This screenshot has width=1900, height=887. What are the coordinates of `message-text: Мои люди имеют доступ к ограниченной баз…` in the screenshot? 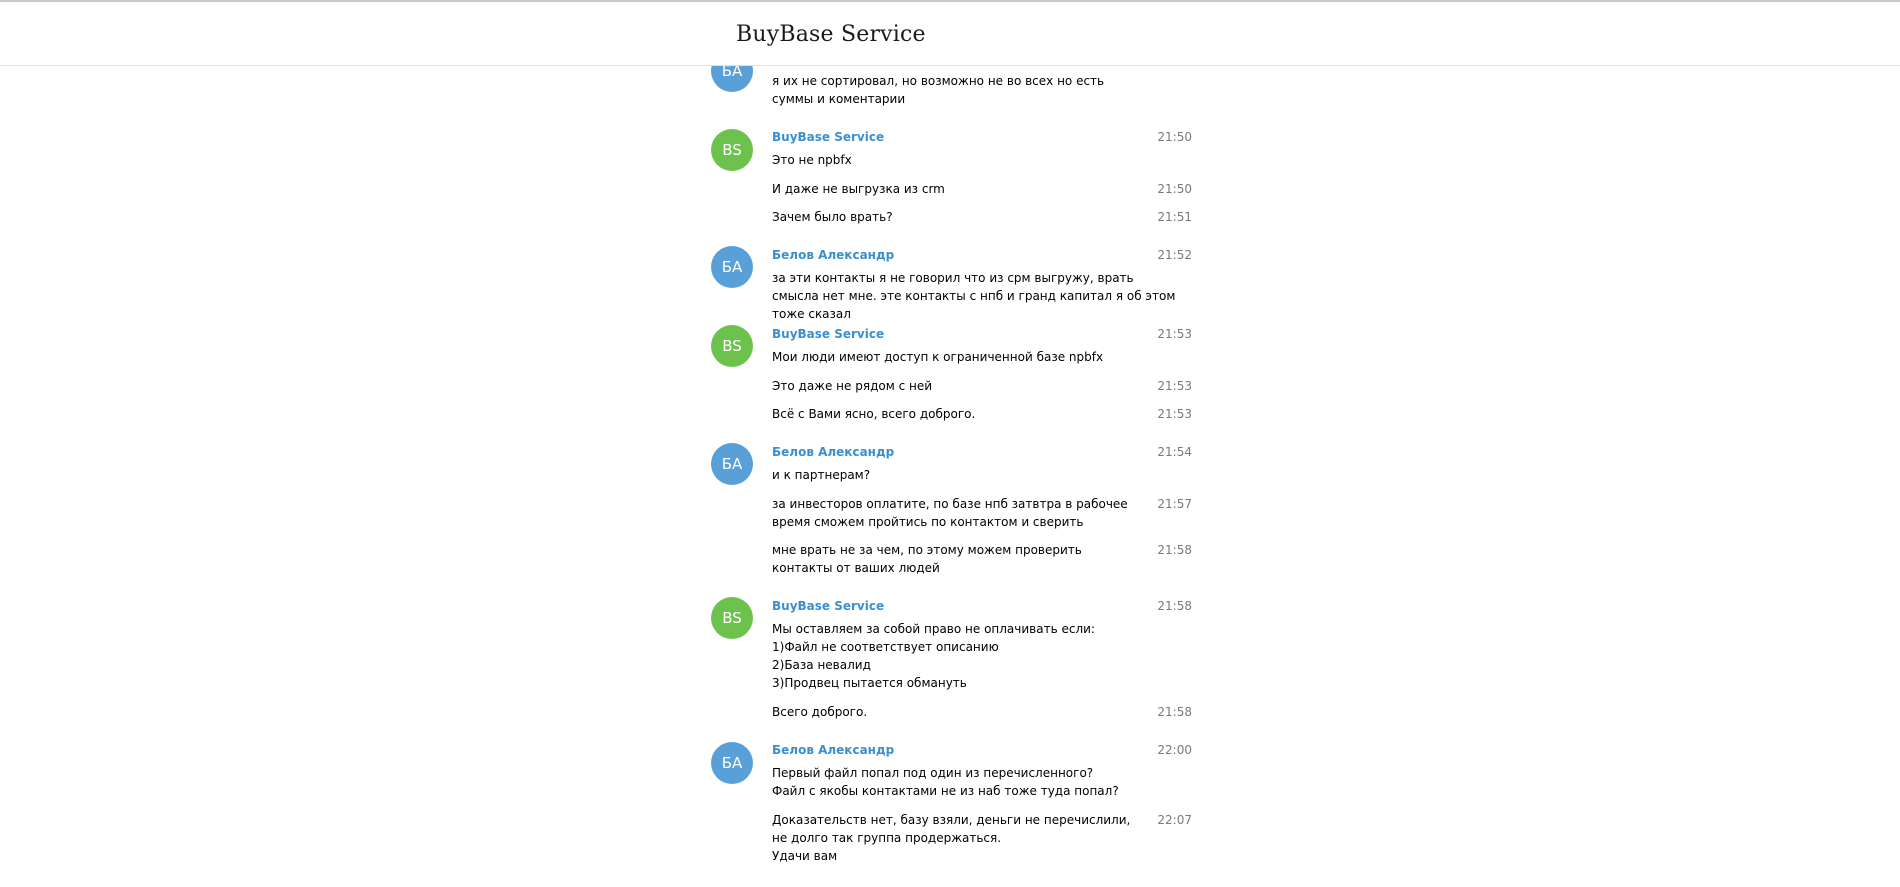 It's located at (938, 357).